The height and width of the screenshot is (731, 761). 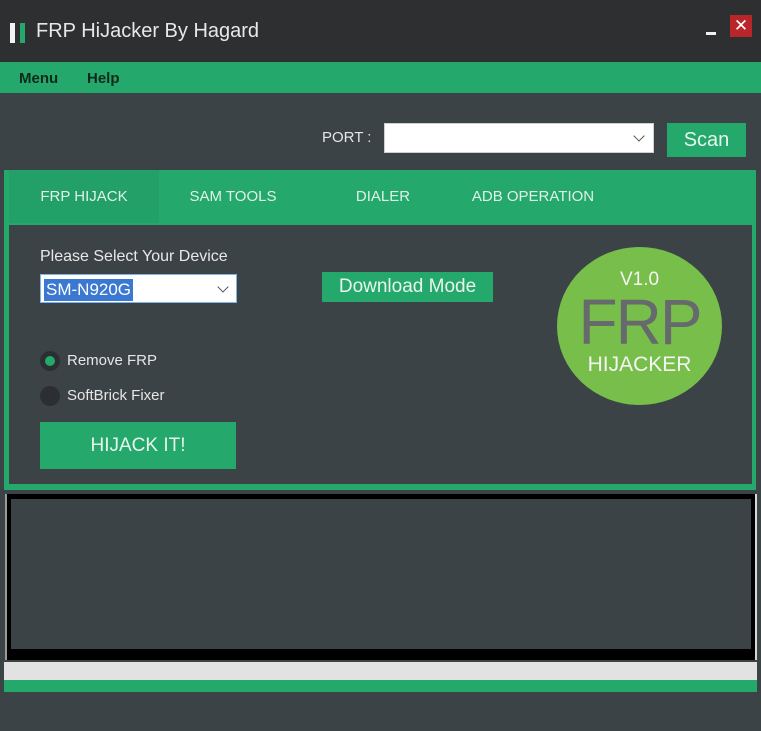 I want to click on radio-selected-dot, so click(x=50, y=361).